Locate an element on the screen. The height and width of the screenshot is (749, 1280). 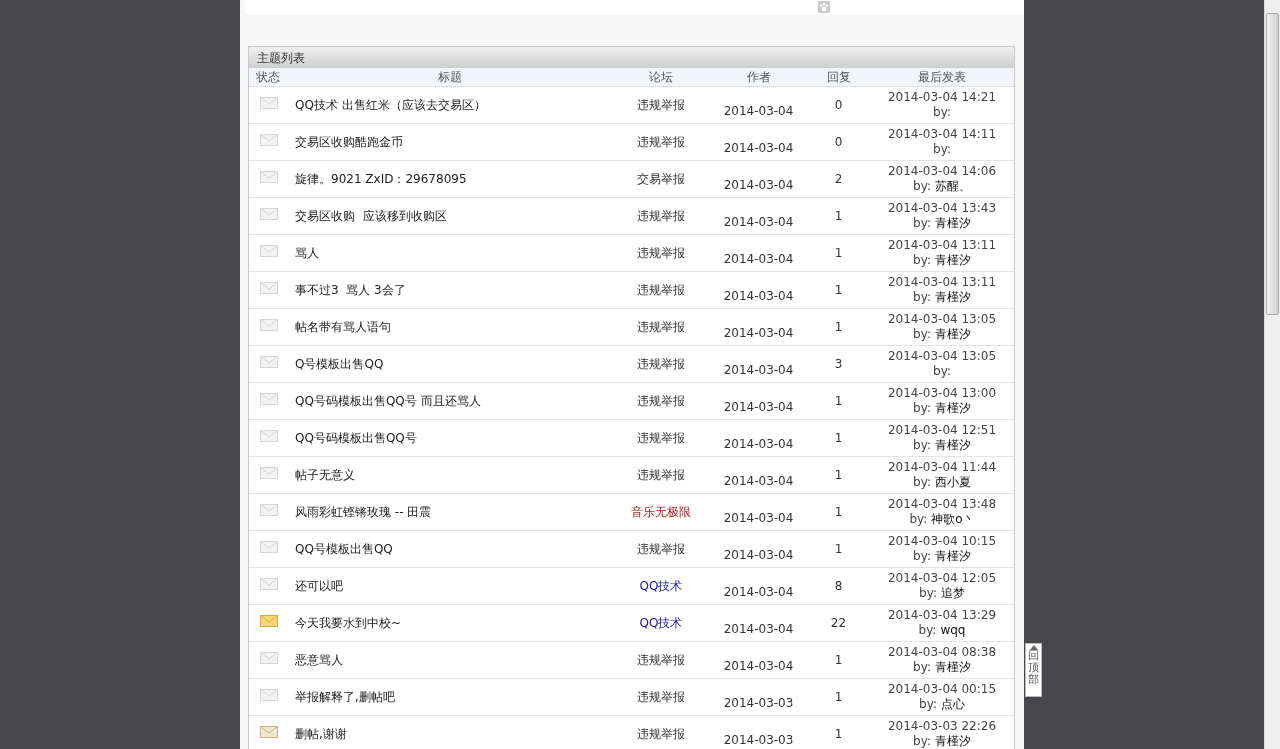
last-poster-link: 西小夏 is located at coordinates (952, 482).